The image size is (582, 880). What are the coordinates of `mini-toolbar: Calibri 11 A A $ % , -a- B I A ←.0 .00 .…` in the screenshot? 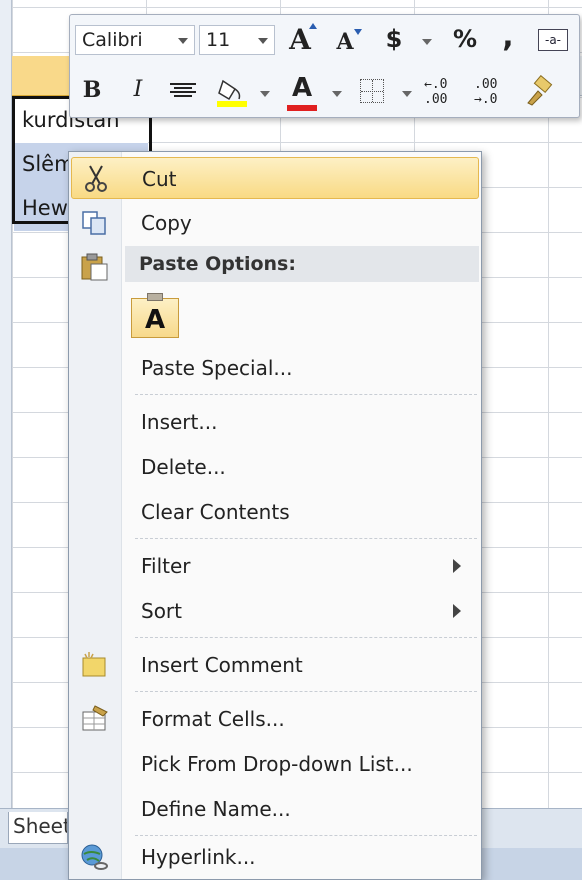 It's located at (324, 66).